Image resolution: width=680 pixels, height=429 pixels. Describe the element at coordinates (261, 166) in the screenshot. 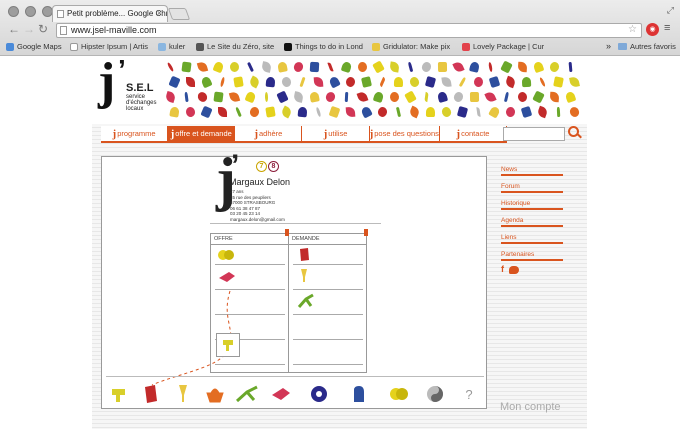

I see `offers-count-badge: 7` at that location.